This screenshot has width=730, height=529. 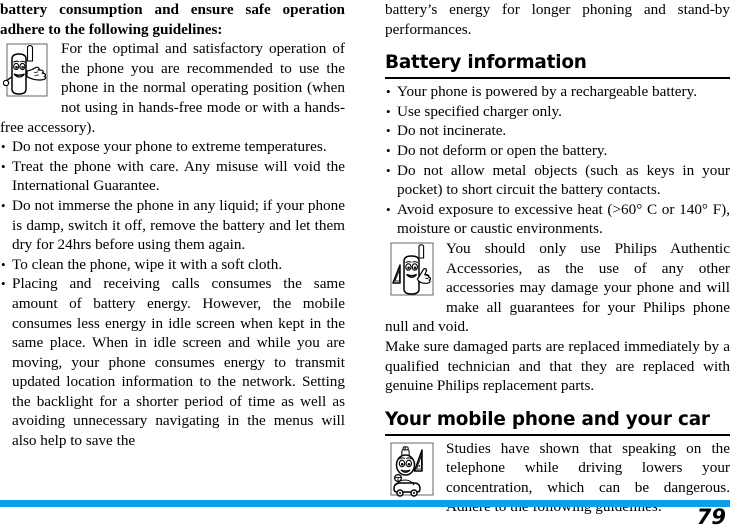 What do you see at coordinates (29, 70) in the screenshot?
I see `phone-character-pointing-icon` at bounding box center [29, 70].